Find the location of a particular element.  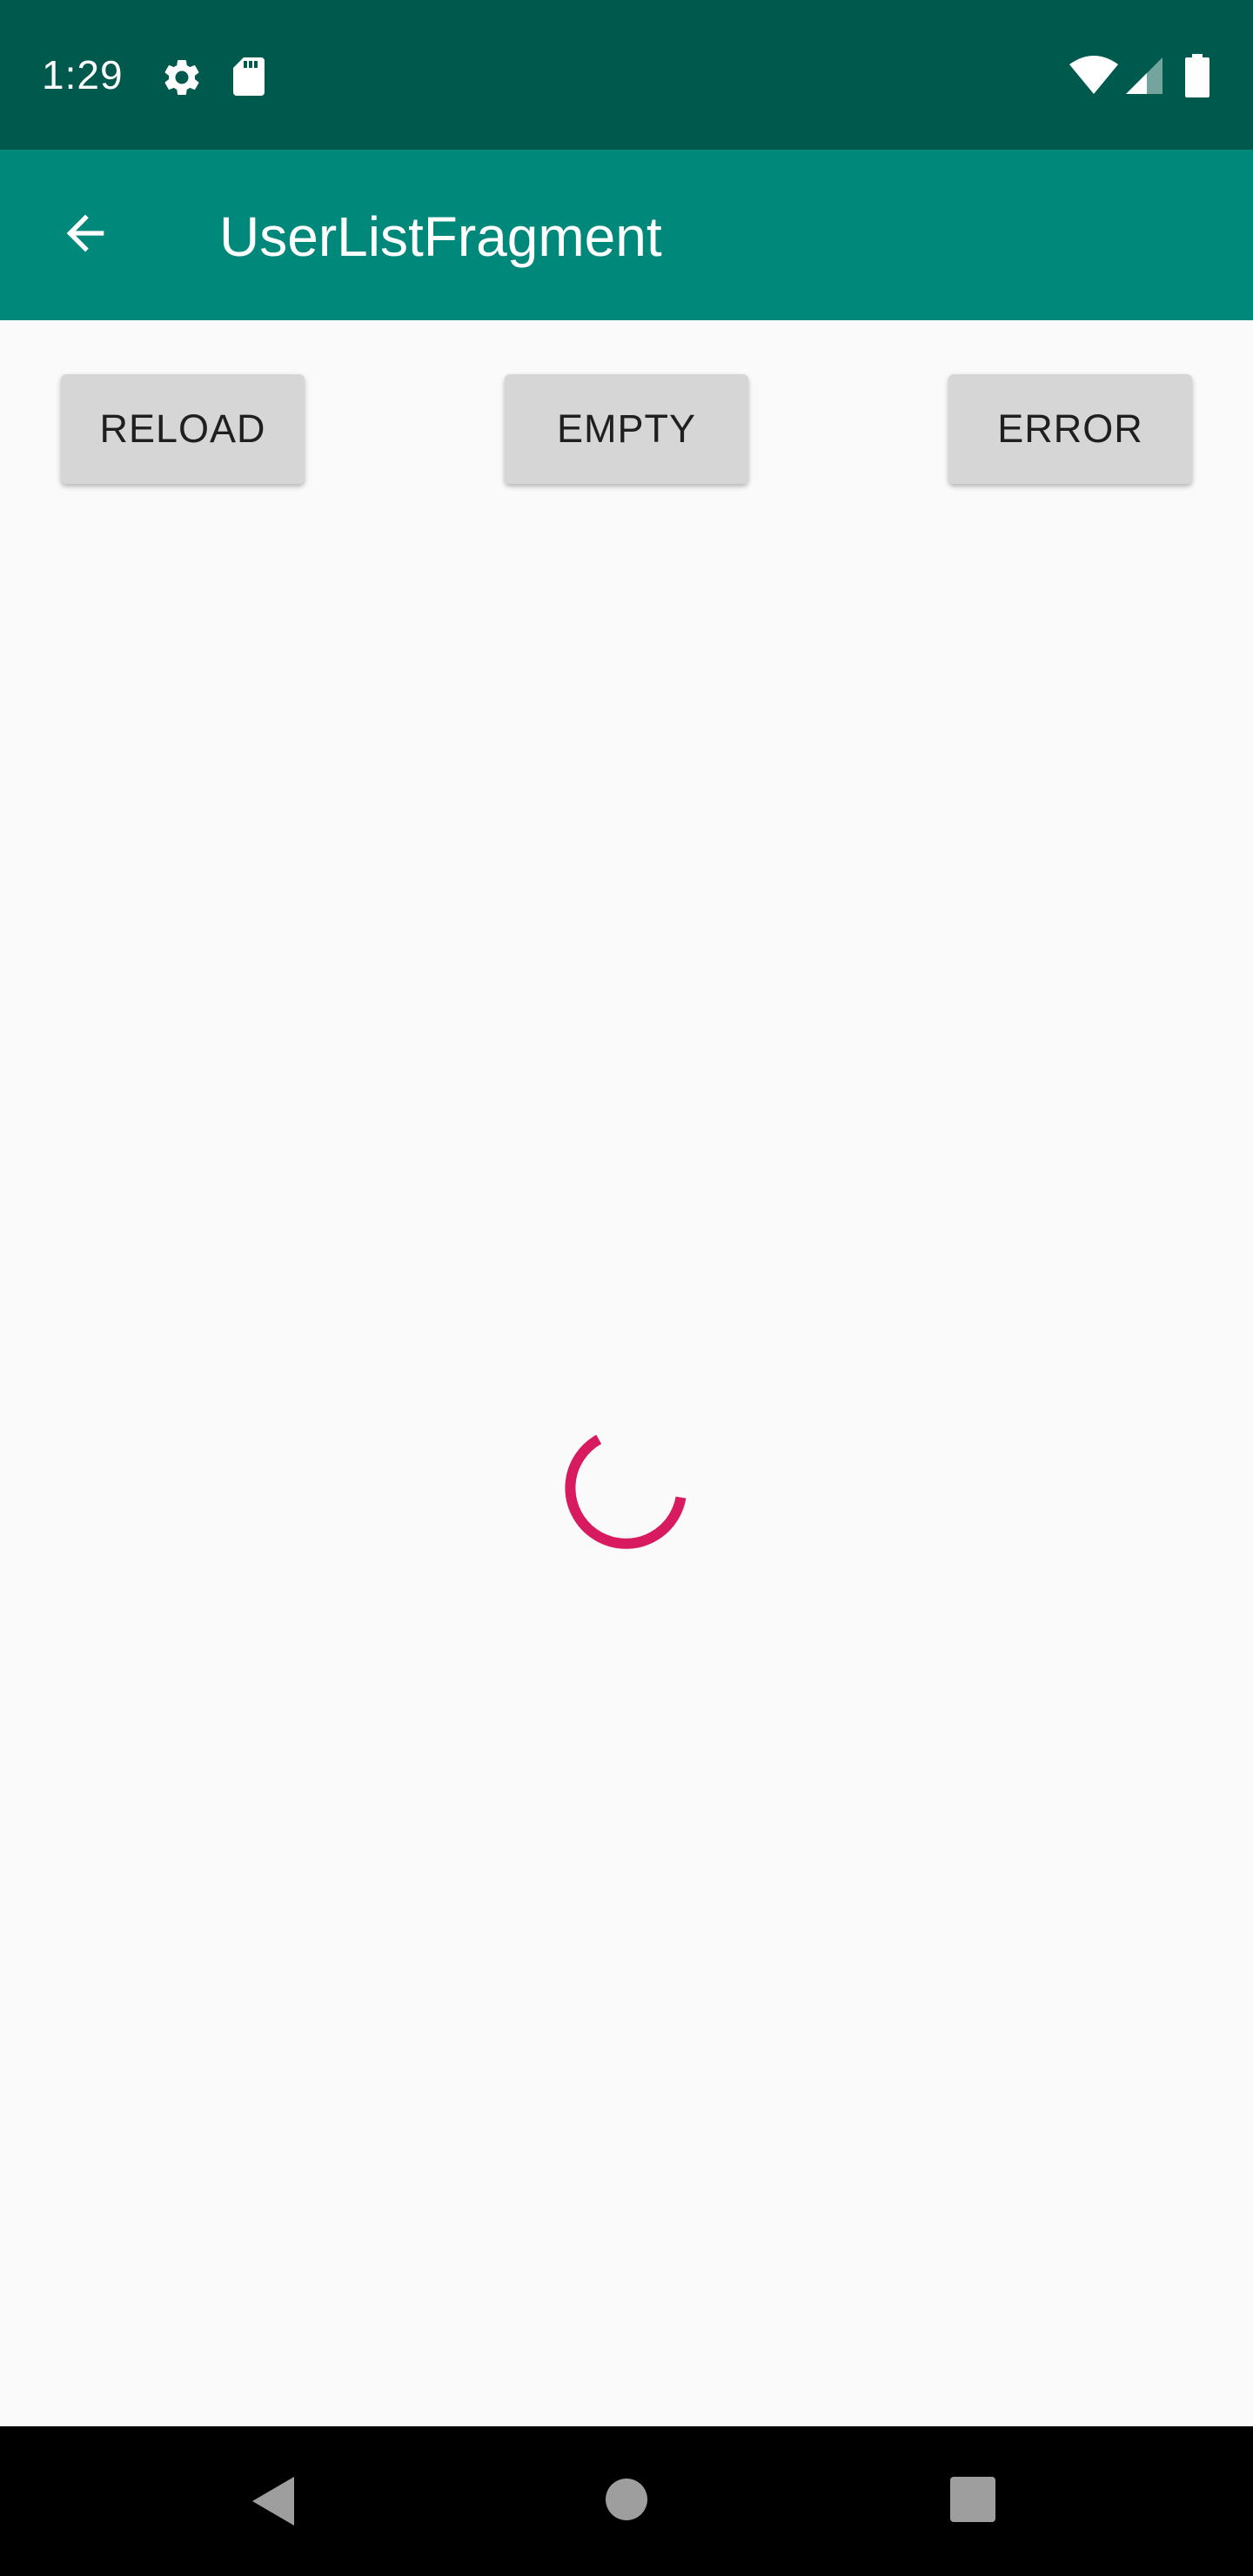

loading-spinner is located at coordinates (626, 1491).